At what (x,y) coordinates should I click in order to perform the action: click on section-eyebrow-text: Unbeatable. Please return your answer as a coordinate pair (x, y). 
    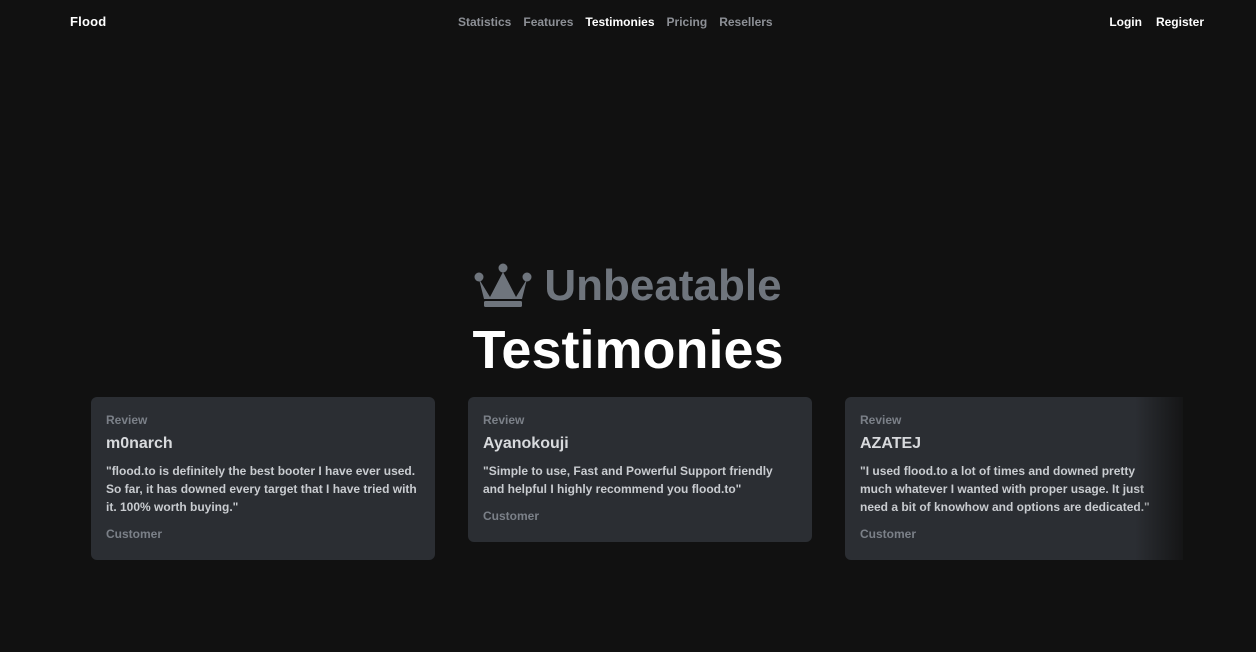
    Looking at the image, I should click on (663, 285).